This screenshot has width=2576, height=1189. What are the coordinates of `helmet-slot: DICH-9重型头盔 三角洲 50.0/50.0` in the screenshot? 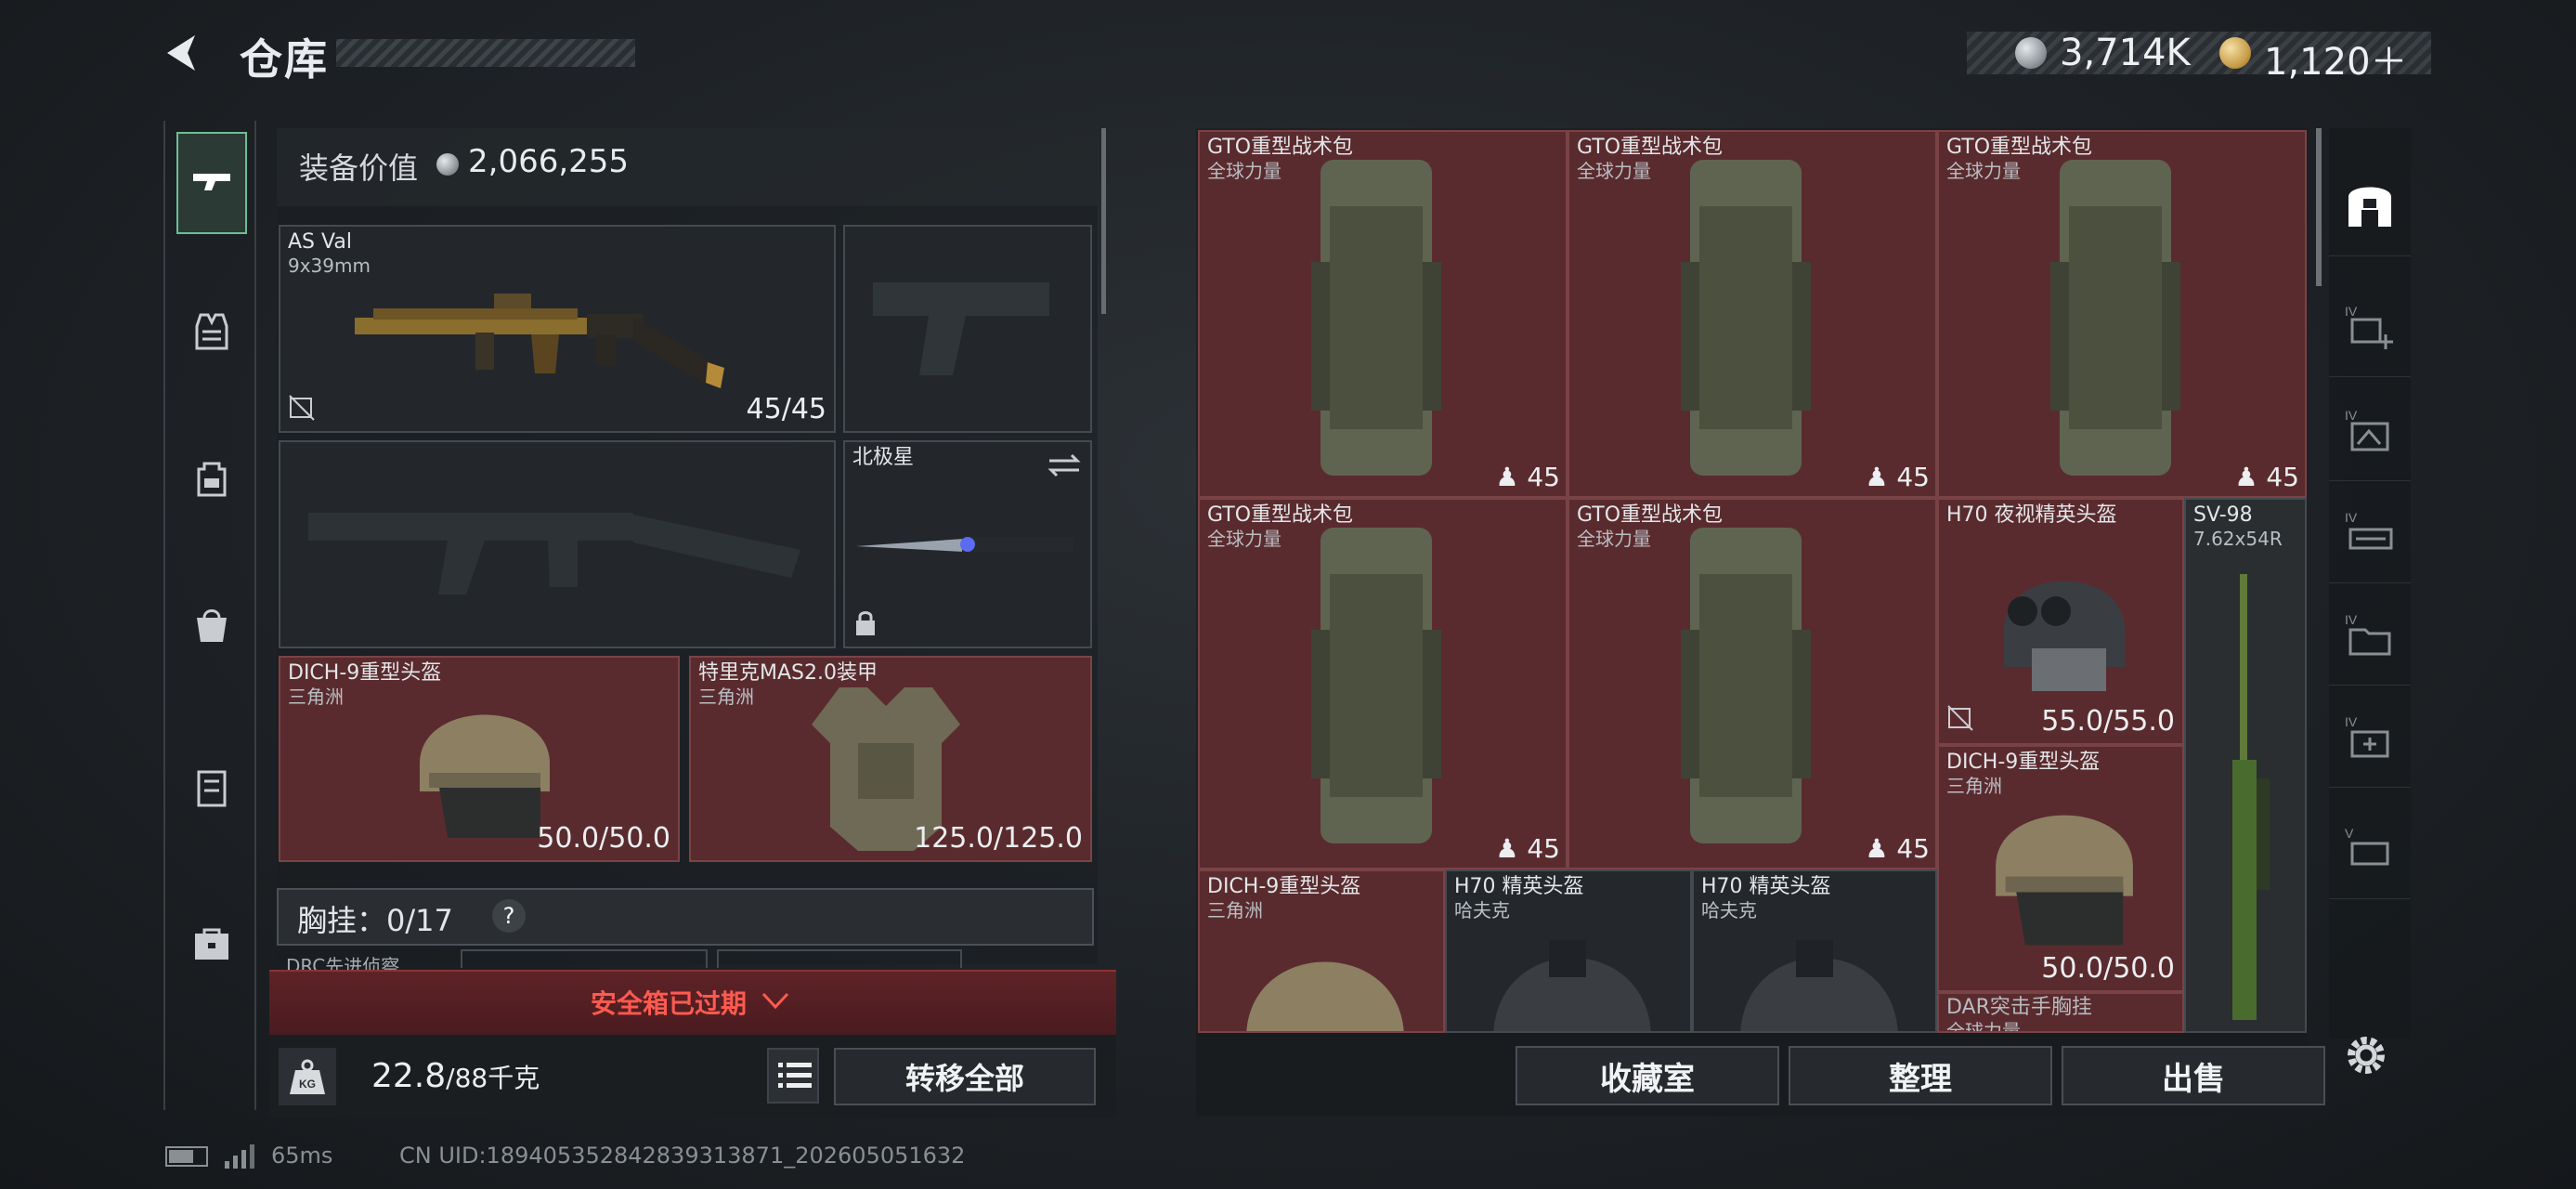 It's located at (479, 759).